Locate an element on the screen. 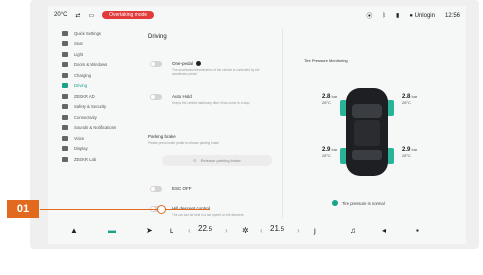  auto-hold-label: Auto Hold is located at coordinates (182, 96).